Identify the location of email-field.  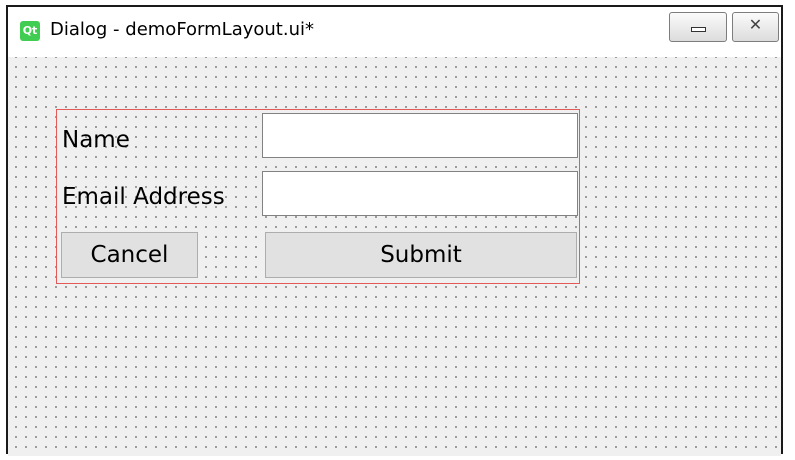
(420, 193).